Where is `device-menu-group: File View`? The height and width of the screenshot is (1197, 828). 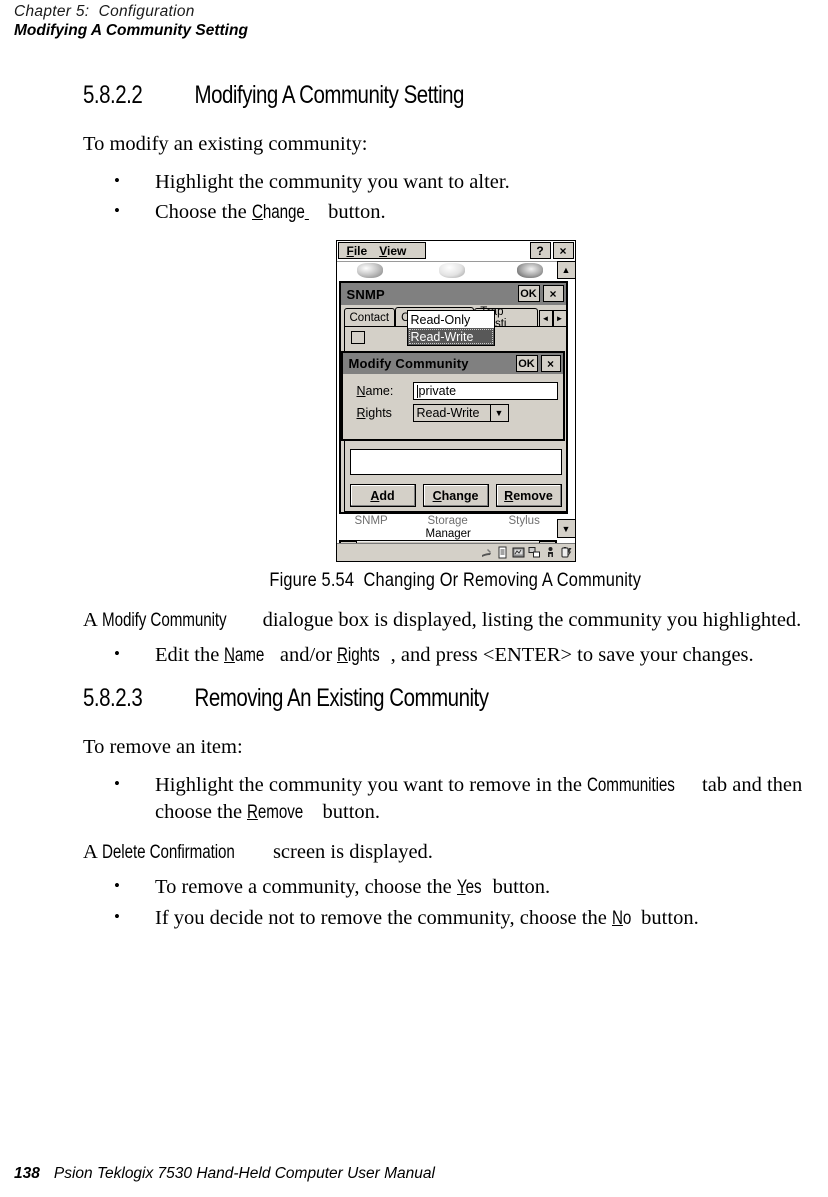 device-menu-group: File View is located at coordinates (381, 250).